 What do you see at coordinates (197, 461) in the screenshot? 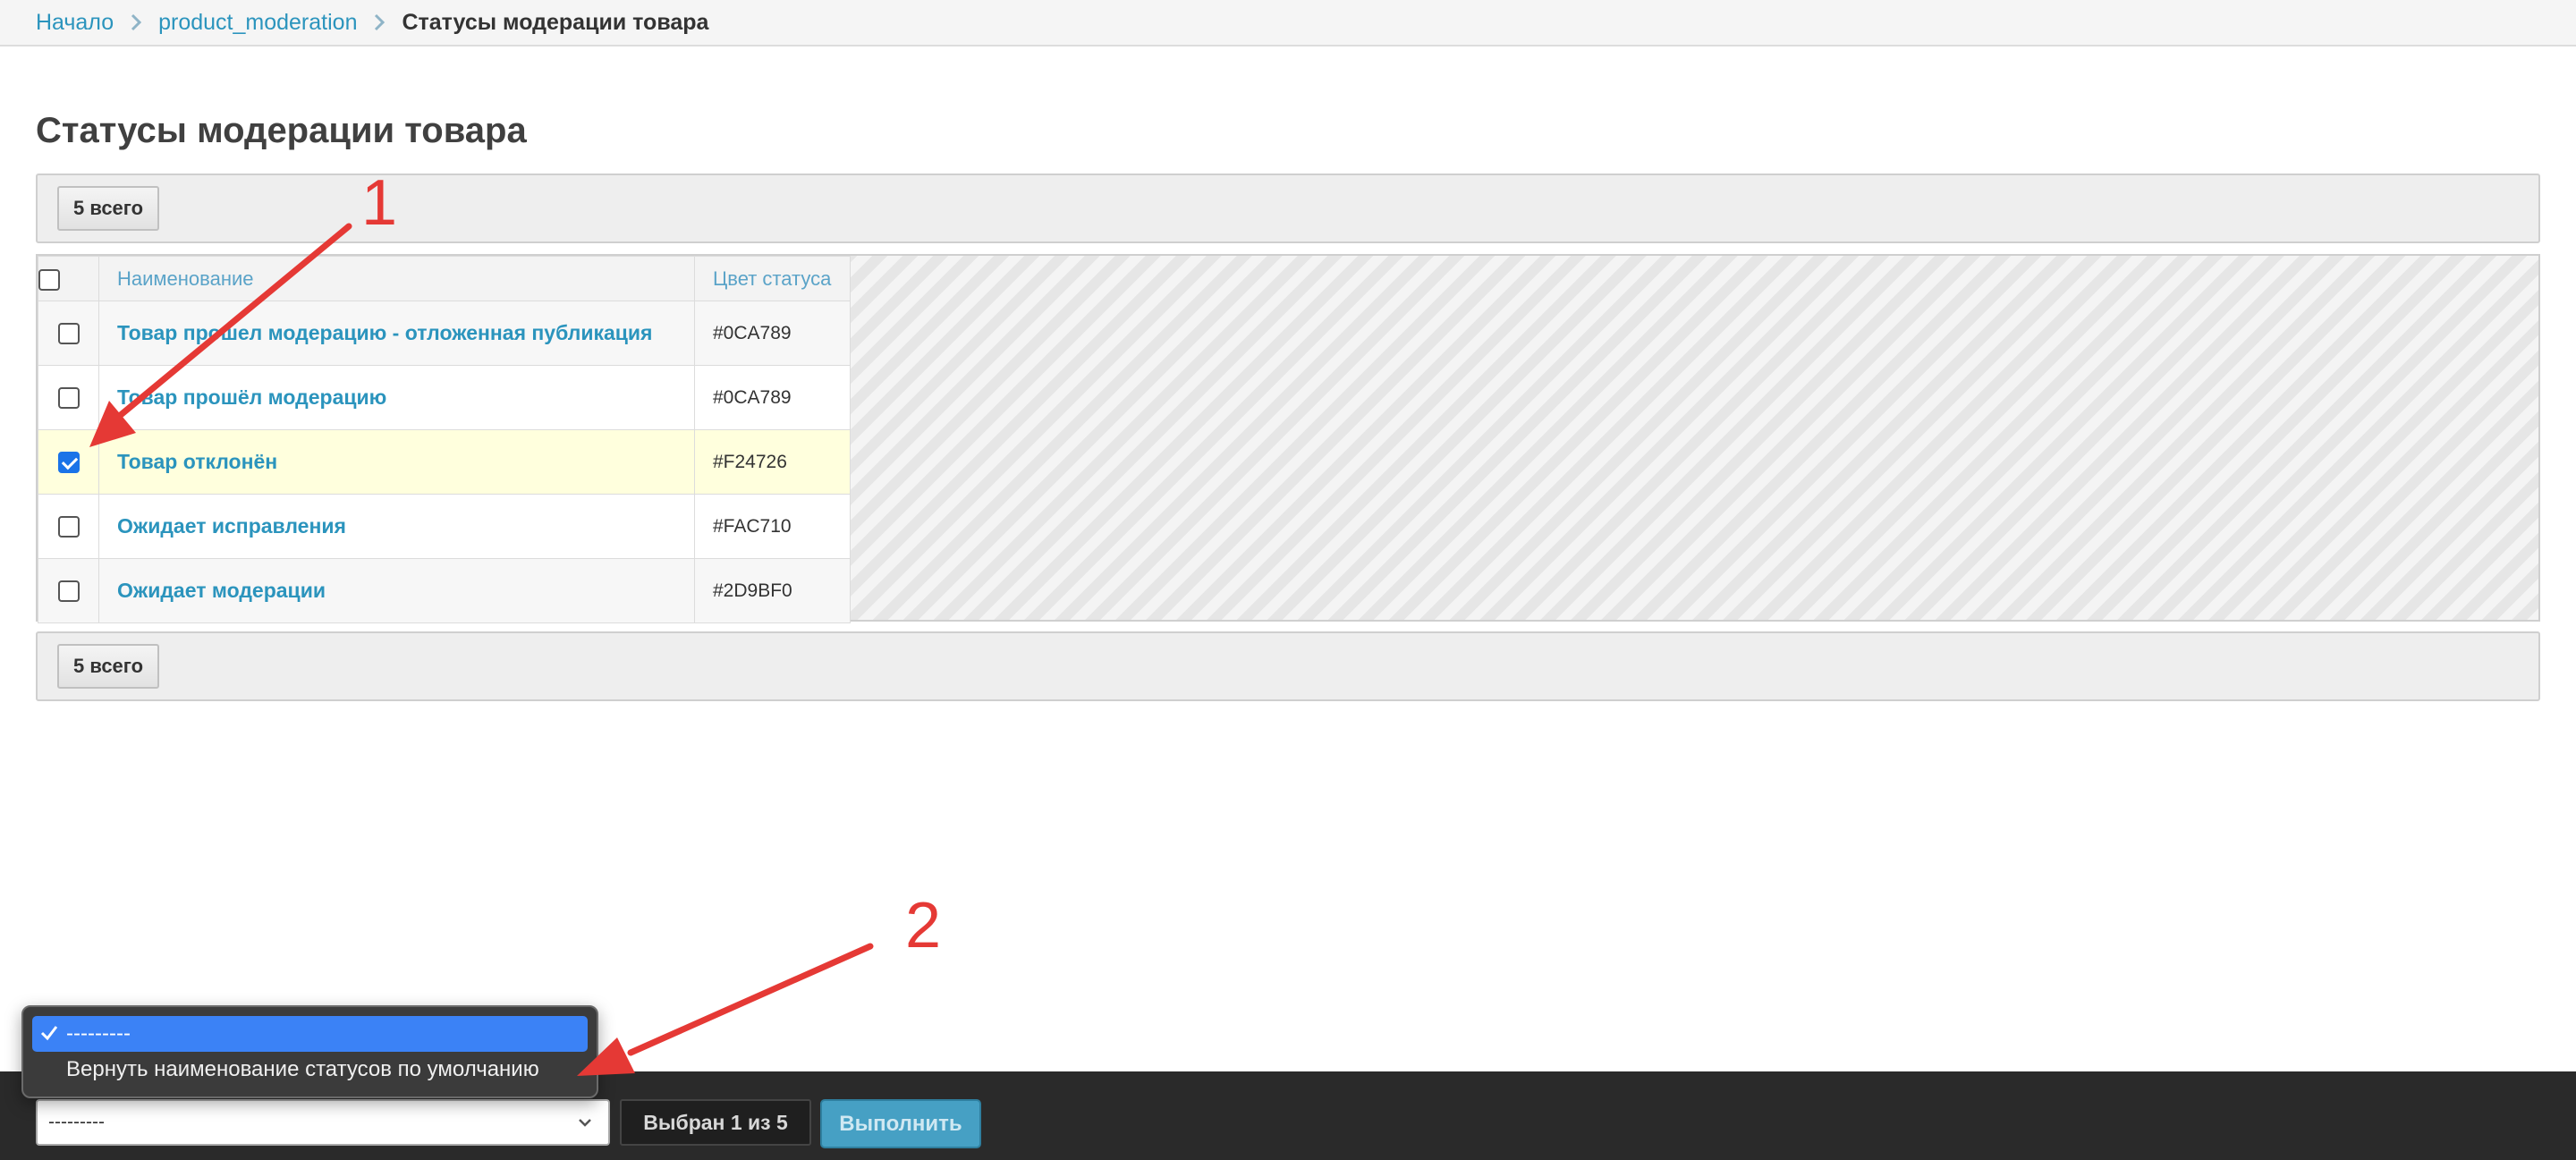
I see `row-name-link: Товар отклонён` at bounding box center [197, 461].